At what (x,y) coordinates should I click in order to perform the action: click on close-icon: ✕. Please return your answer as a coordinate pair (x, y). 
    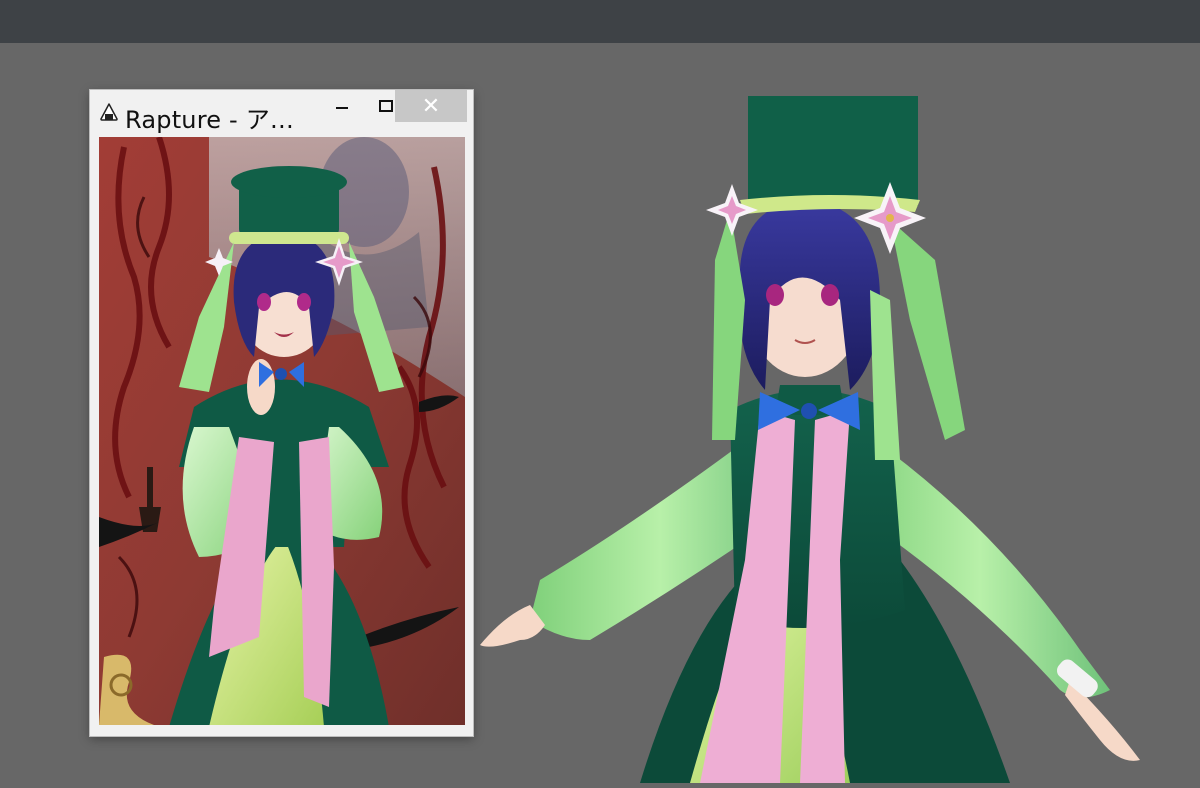
    Looking at the image, I should click on (431, 106).